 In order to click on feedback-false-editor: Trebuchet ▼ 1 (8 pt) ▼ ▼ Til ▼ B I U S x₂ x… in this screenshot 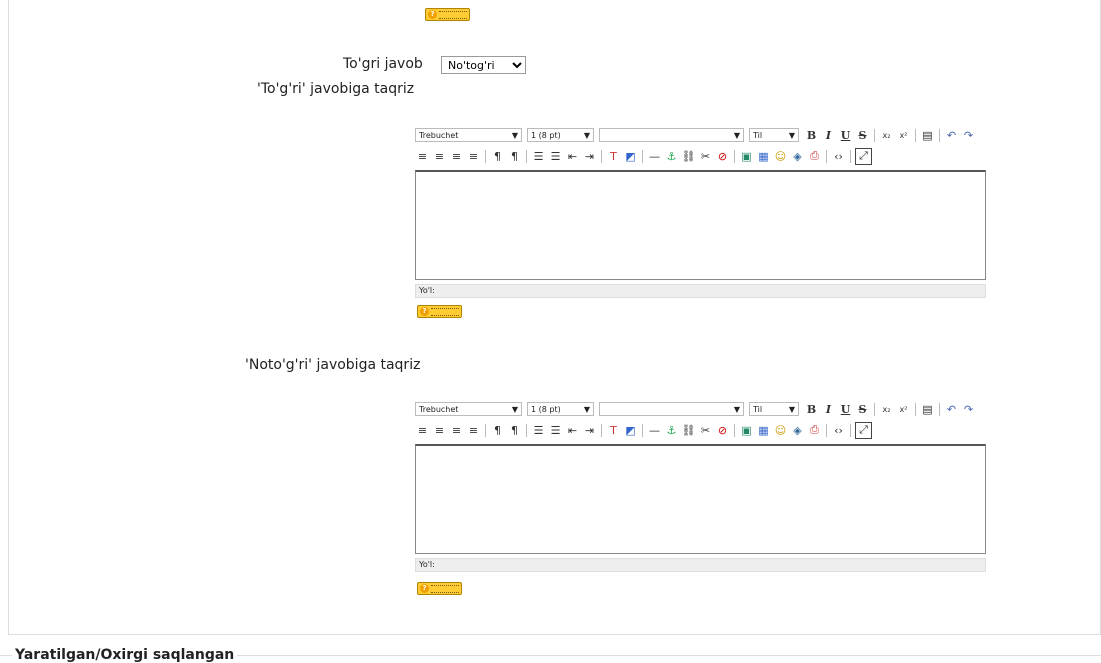, I will do `click(700, 487)`.